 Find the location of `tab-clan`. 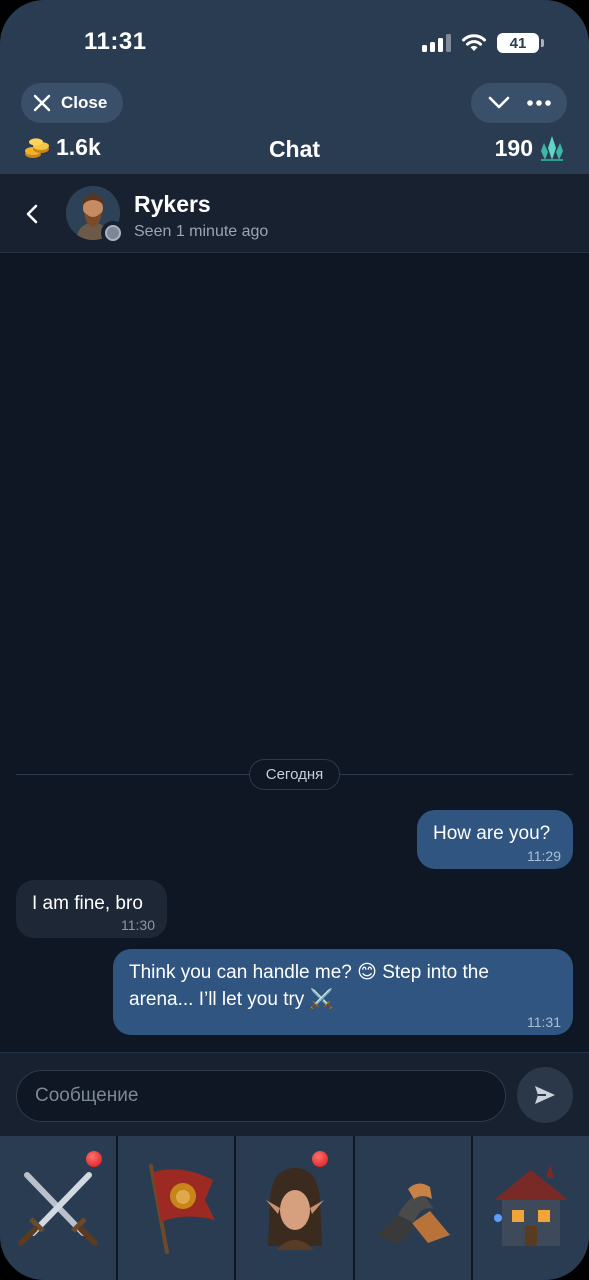

tab-clan is located at coordinates (177, 1208).